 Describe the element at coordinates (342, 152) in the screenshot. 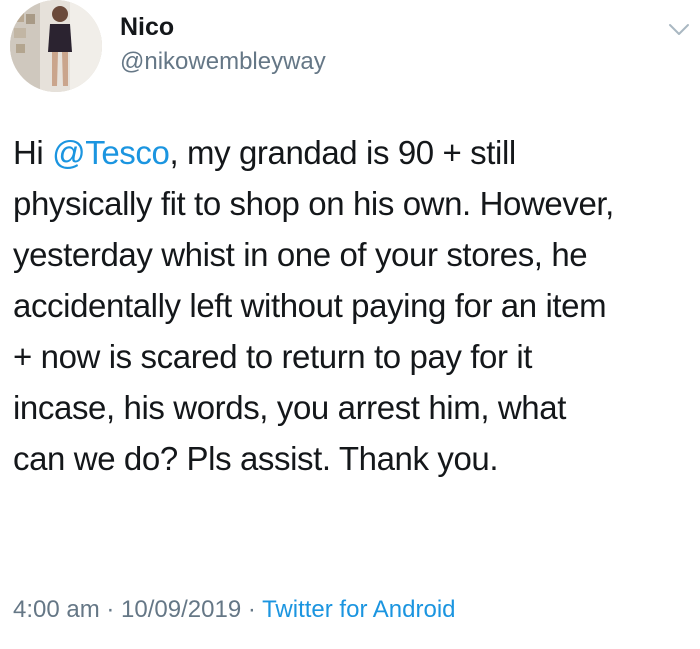

I see `tweet-text-segment: , my grandad is 90 + still` at that location.